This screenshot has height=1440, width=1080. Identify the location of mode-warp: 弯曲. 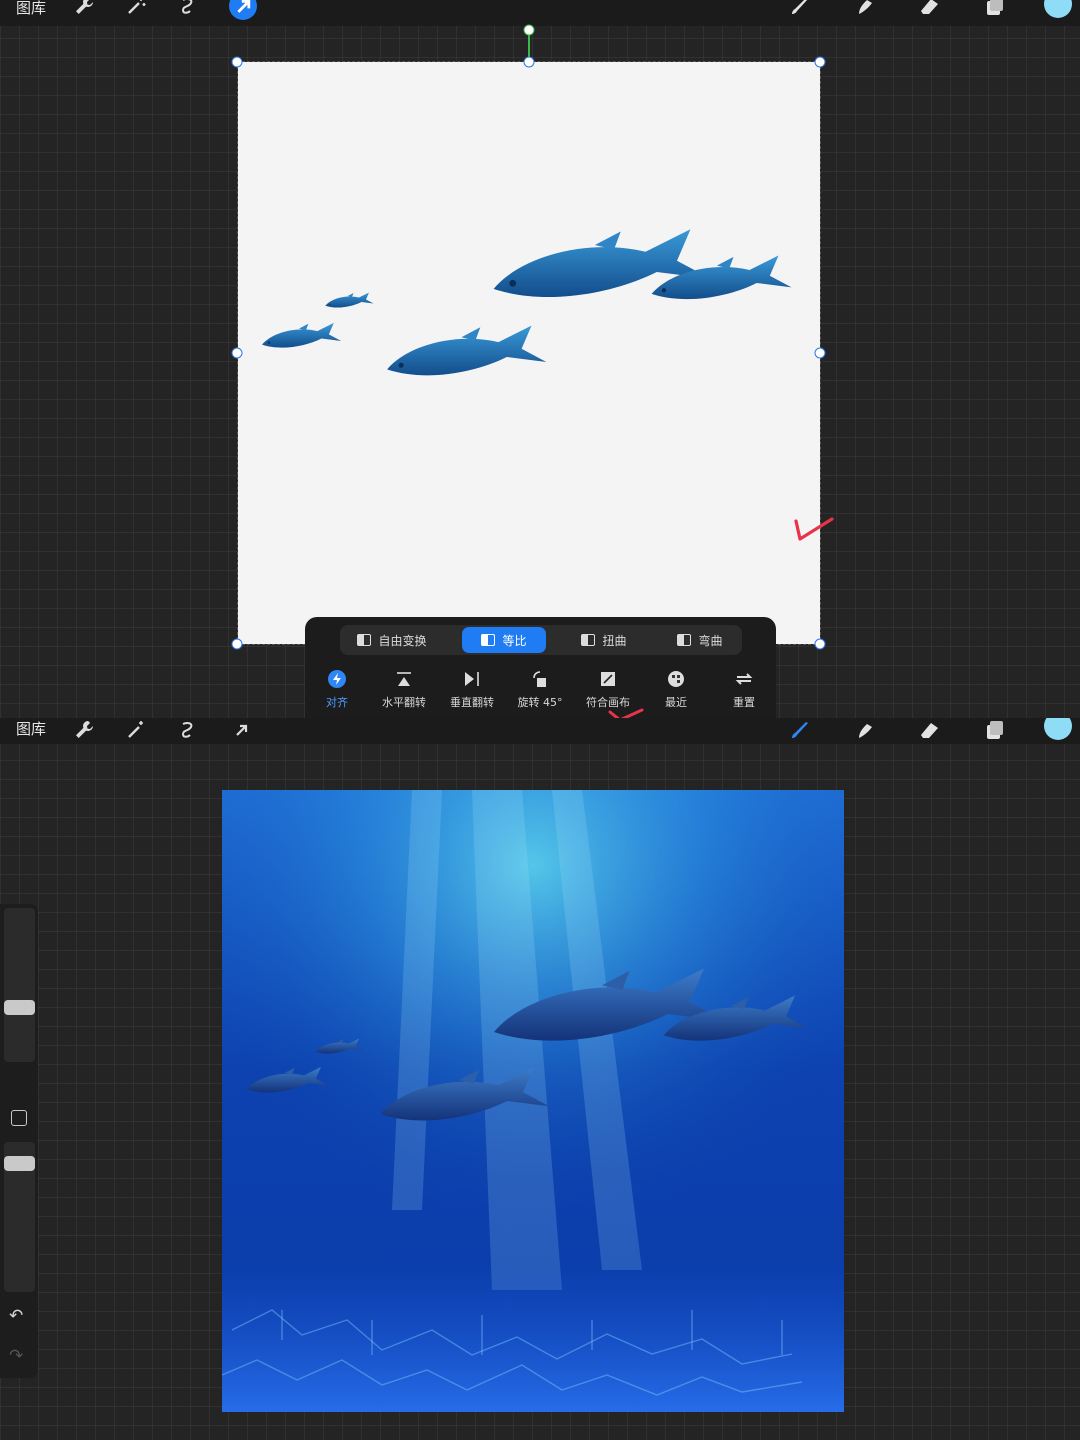
(700, 640).